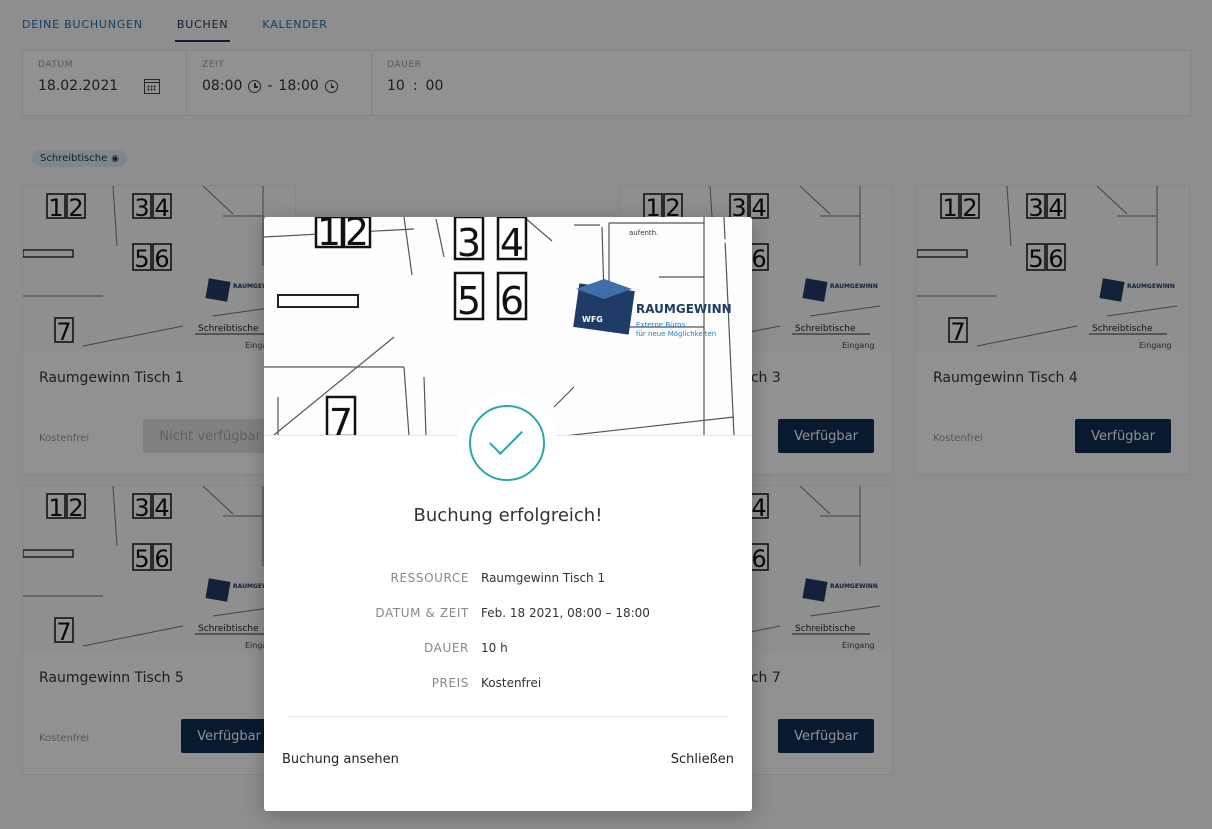  I want to click on plan-number-4: 4, so click(512, 243).